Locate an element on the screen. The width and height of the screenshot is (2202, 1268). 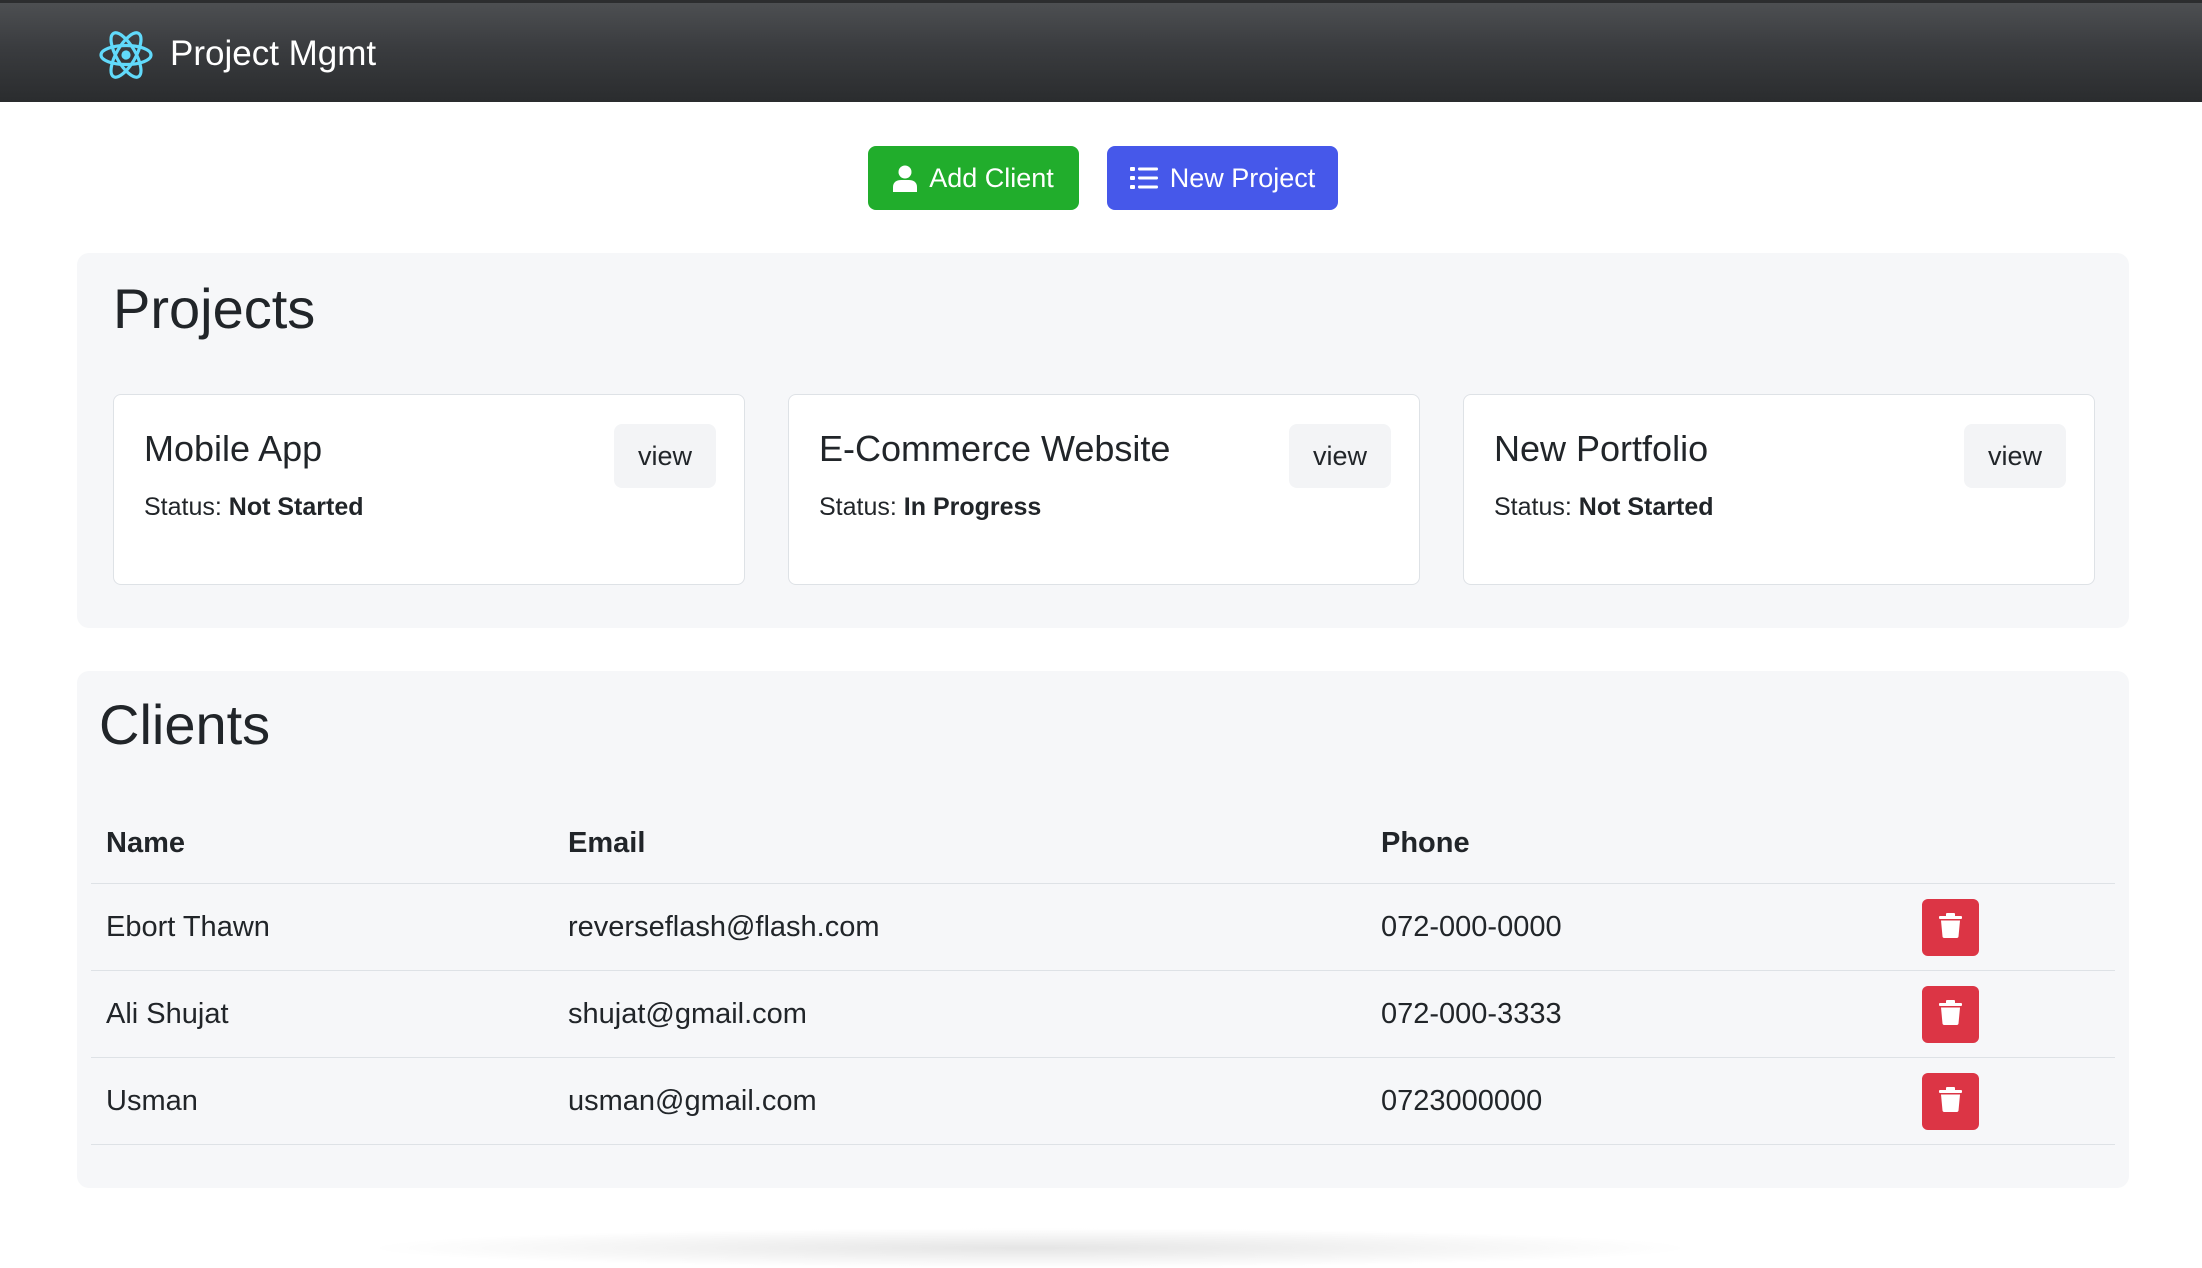
client-phone: 072-000-3333 is located at coordinates (1471, 1014).